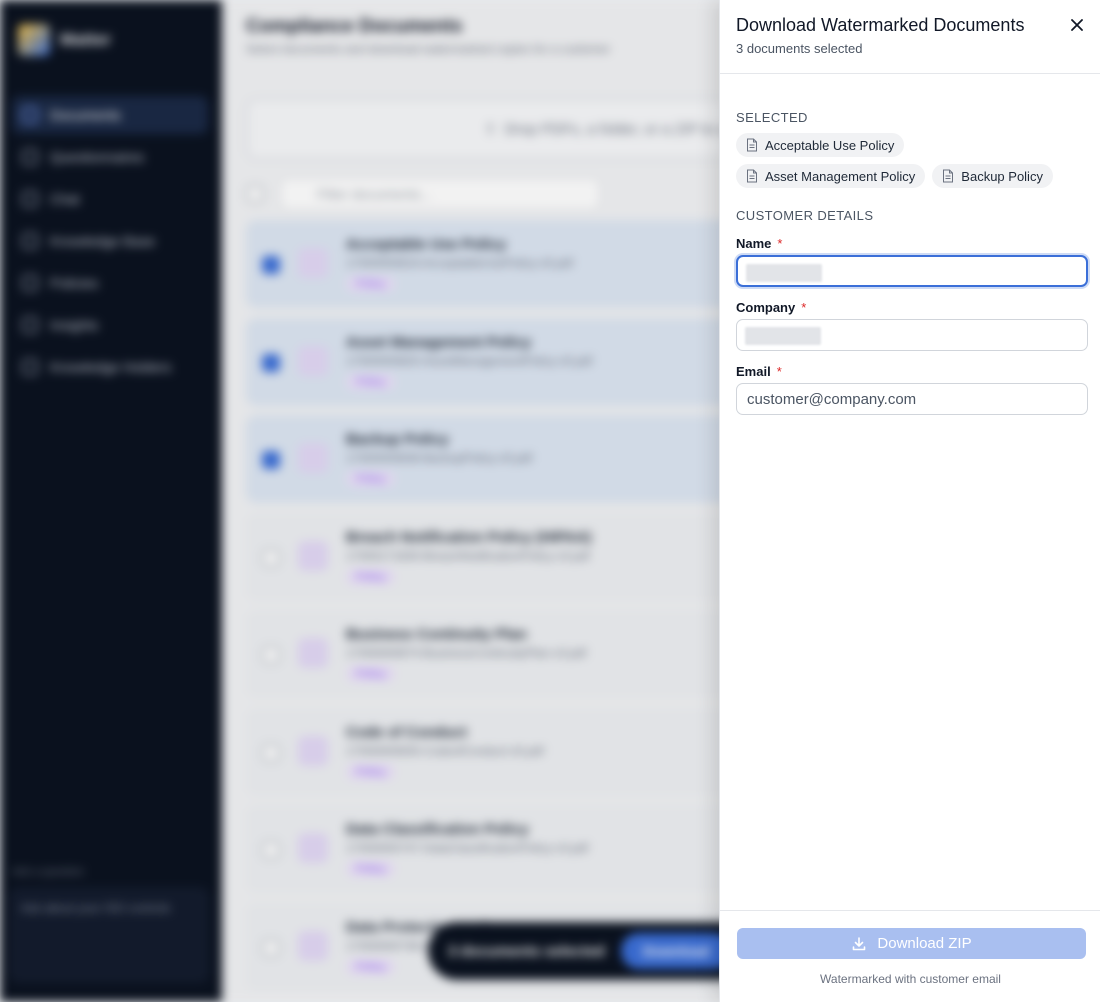 The image size is (1100, 1002). What do you see at coordinates (766, 307) in the screenshot?
I see `company-label-text: Company` at bounding box center [766, 307].